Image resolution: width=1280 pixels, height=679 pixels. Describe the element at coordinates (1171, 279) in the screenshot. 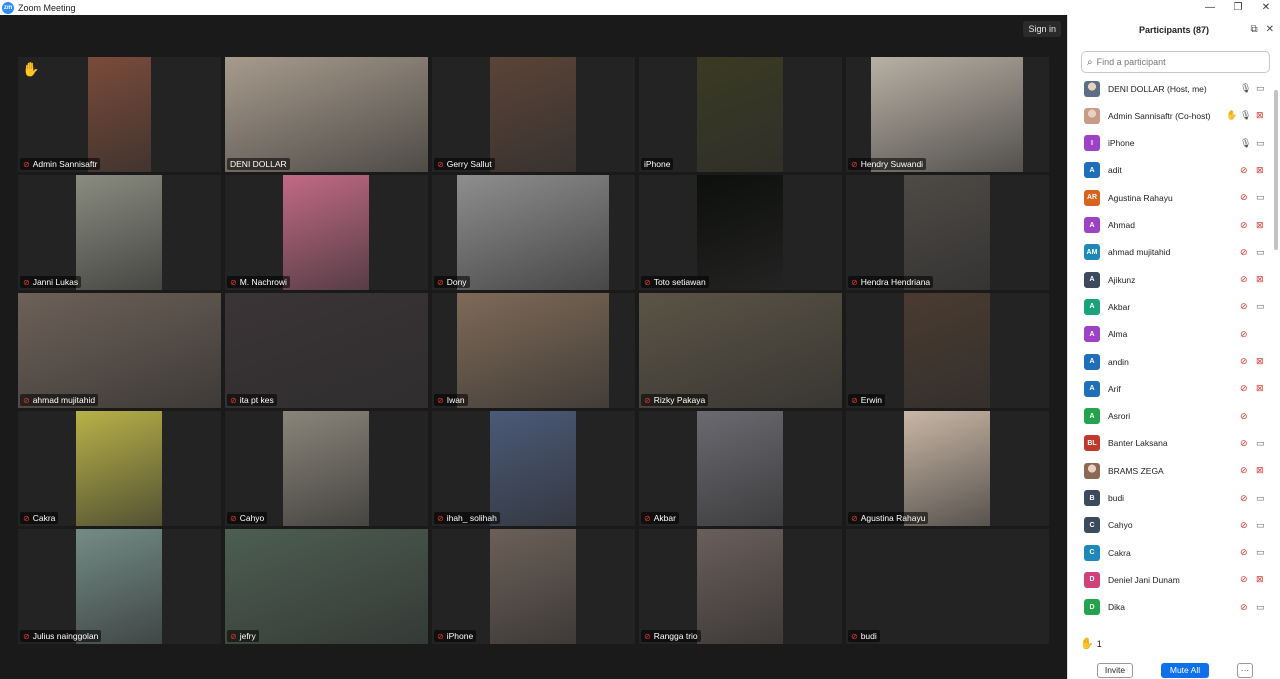

I see `participant-row: A Ajikunz ⊘ ⊠` at that location.